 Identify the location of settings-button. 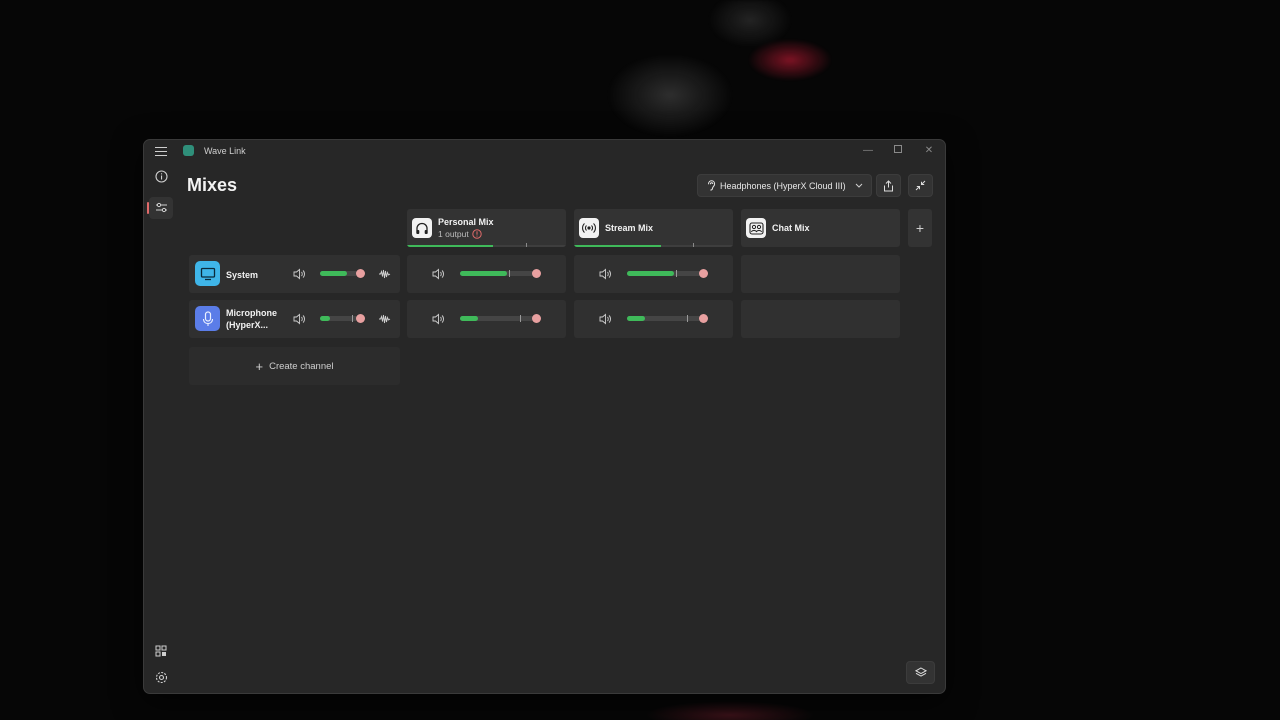
(161, 677).